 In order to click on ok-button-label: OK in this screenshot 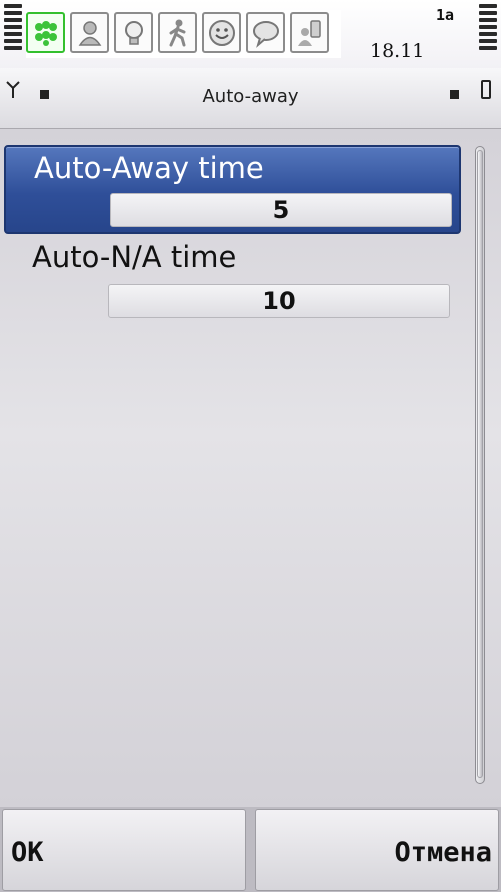, I will do `click(27, 852)`.